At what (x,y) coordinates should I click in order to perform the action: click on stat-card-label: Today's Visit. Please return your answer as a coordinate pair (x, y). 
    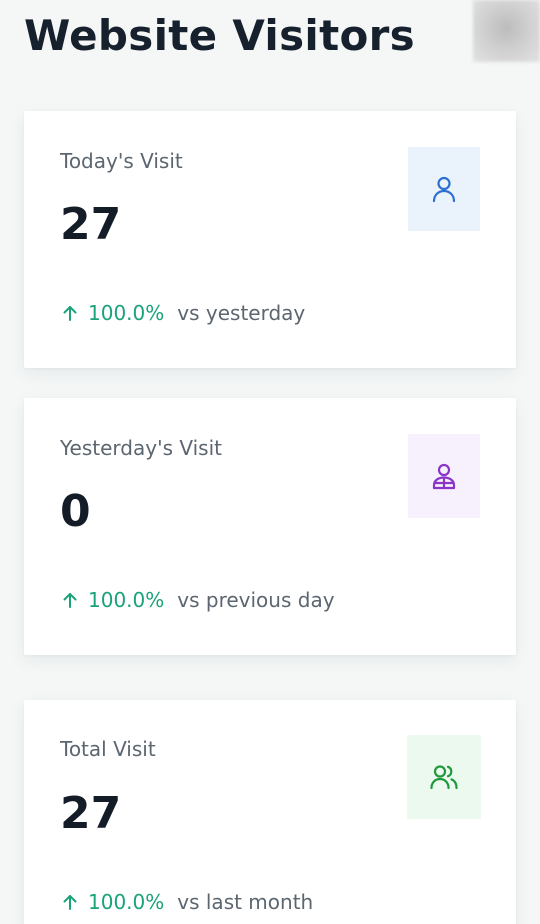
    Looking at the image, I should click on (121, 161).